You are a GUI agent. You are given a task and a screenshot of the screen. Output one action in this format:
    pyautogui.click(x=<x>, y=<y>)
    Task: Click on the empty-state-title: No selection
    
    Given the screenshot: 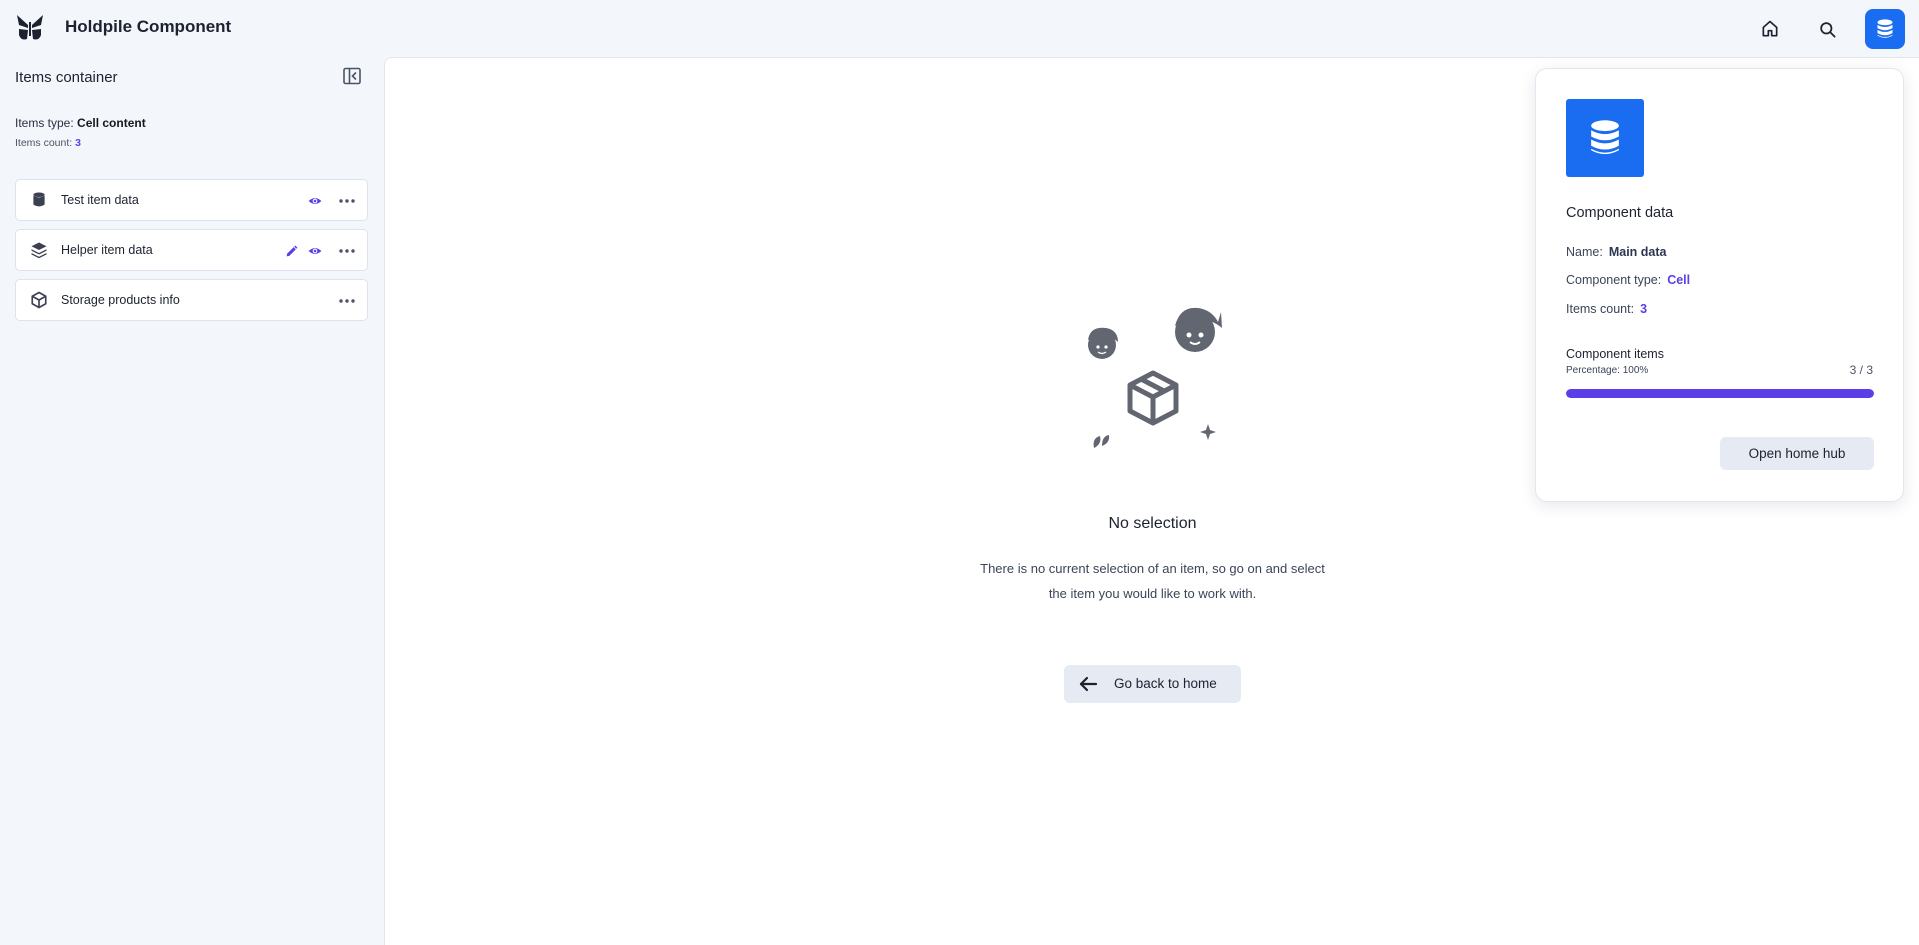 What is the action you would take?
    pyautogui.click(x=1152, y=523)
    